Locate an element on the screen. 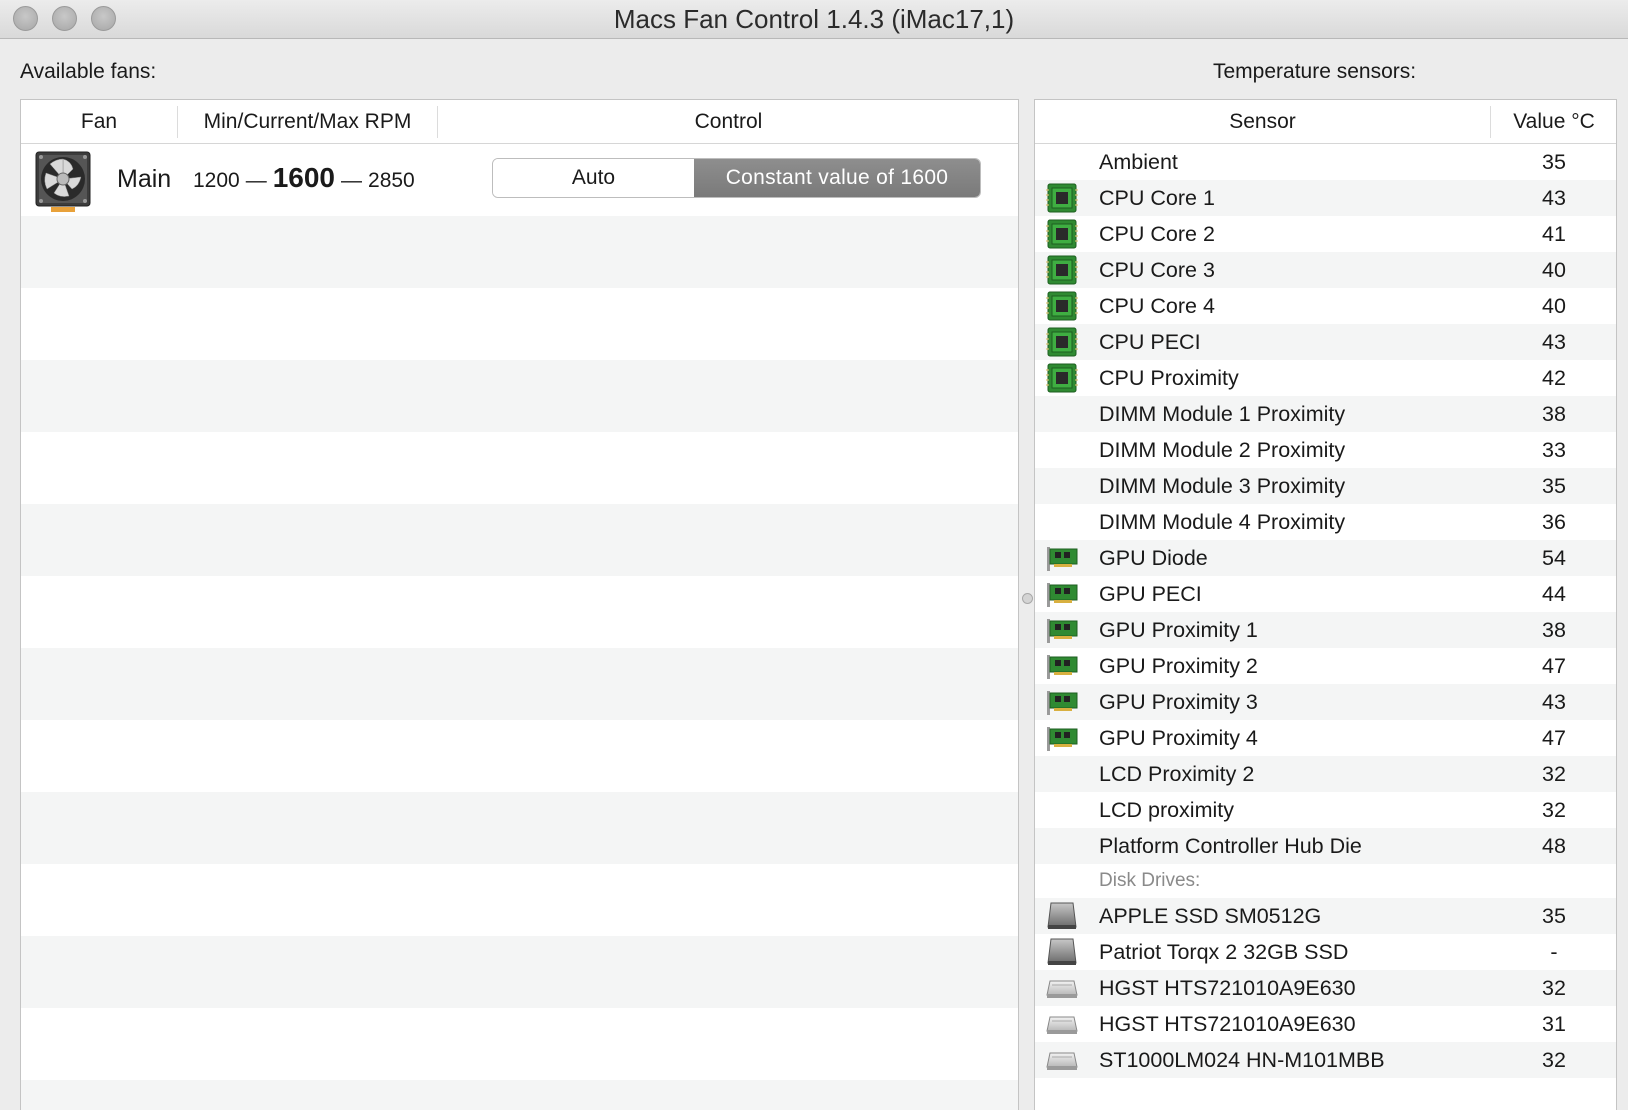 The height and width of the screenshot is (1110, 1628). sensor-name: GPU Proximity 4 is located at coordinates (1178, 738).